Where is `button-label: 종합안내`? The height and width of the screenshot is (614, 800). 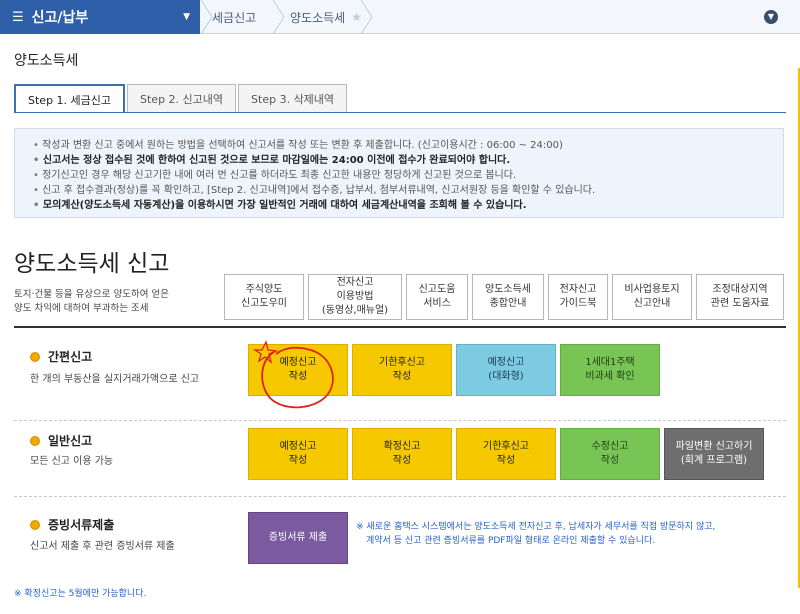
button-label: 종합안내 is located at coordinates (508, 303).